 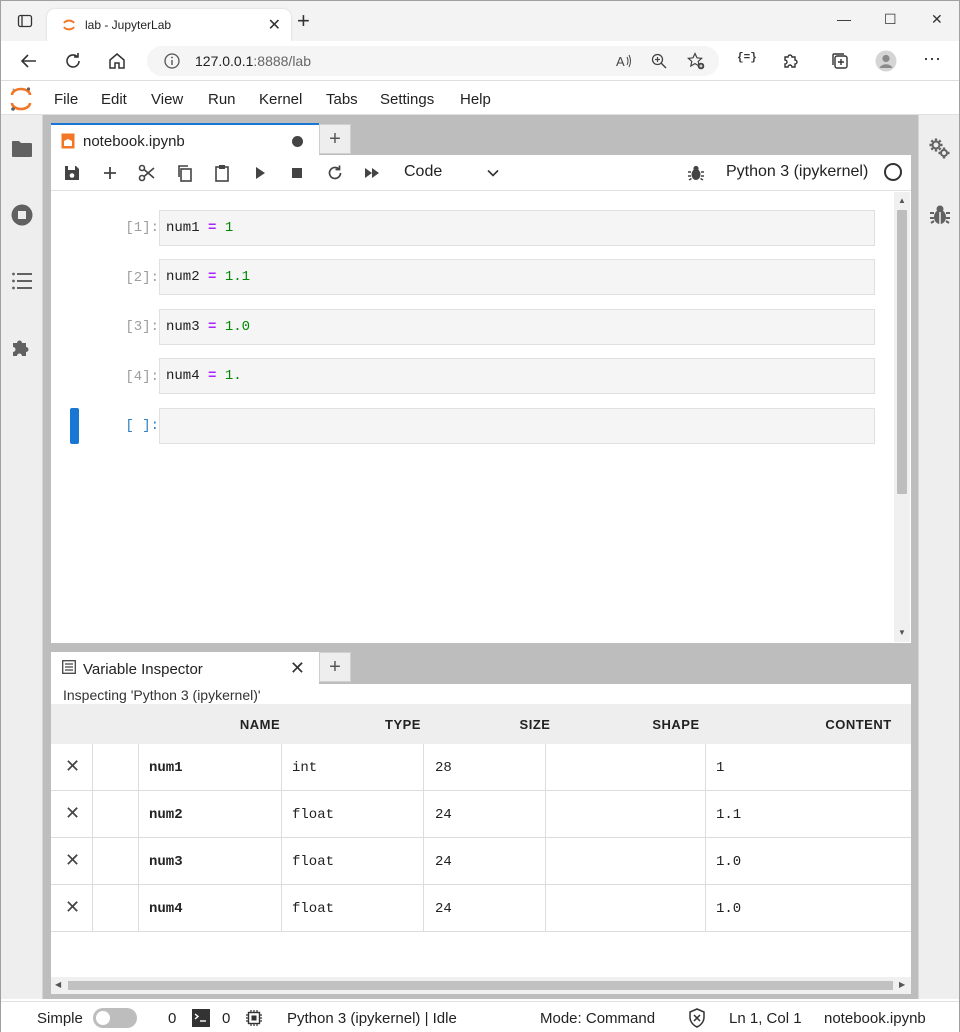 I want to click on inspector-new-launcher-button: +, so click(x=335, y=667).